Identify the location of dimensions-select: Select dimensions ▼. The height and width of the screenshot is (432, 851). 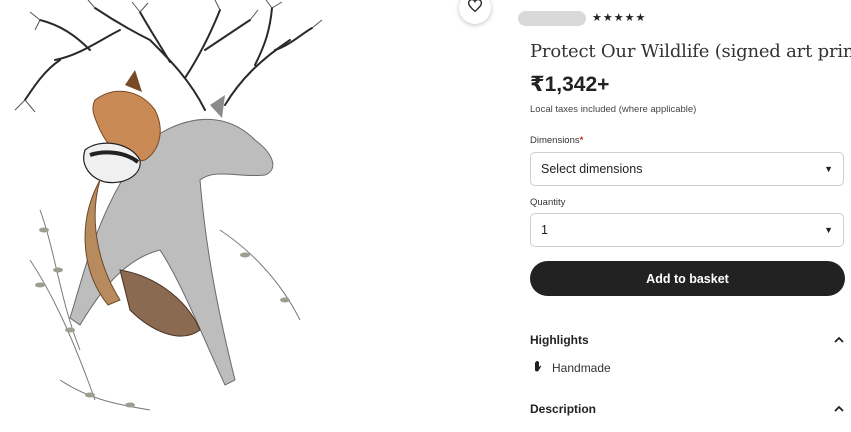
(687, 169).